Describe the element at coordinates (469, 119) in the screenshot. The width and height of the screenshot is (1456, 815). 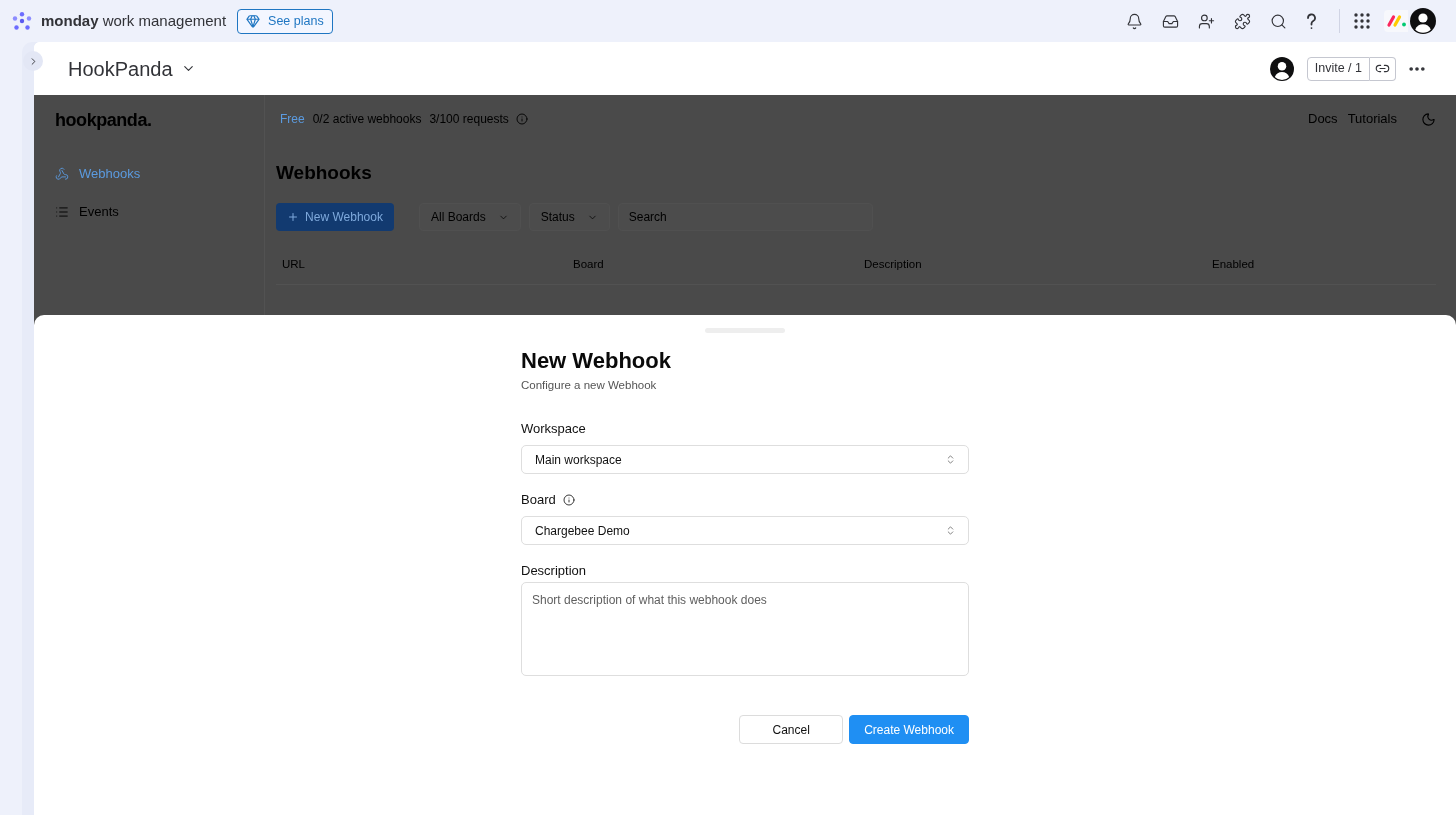
I see `requests-count: 3/100 requests` at that location.